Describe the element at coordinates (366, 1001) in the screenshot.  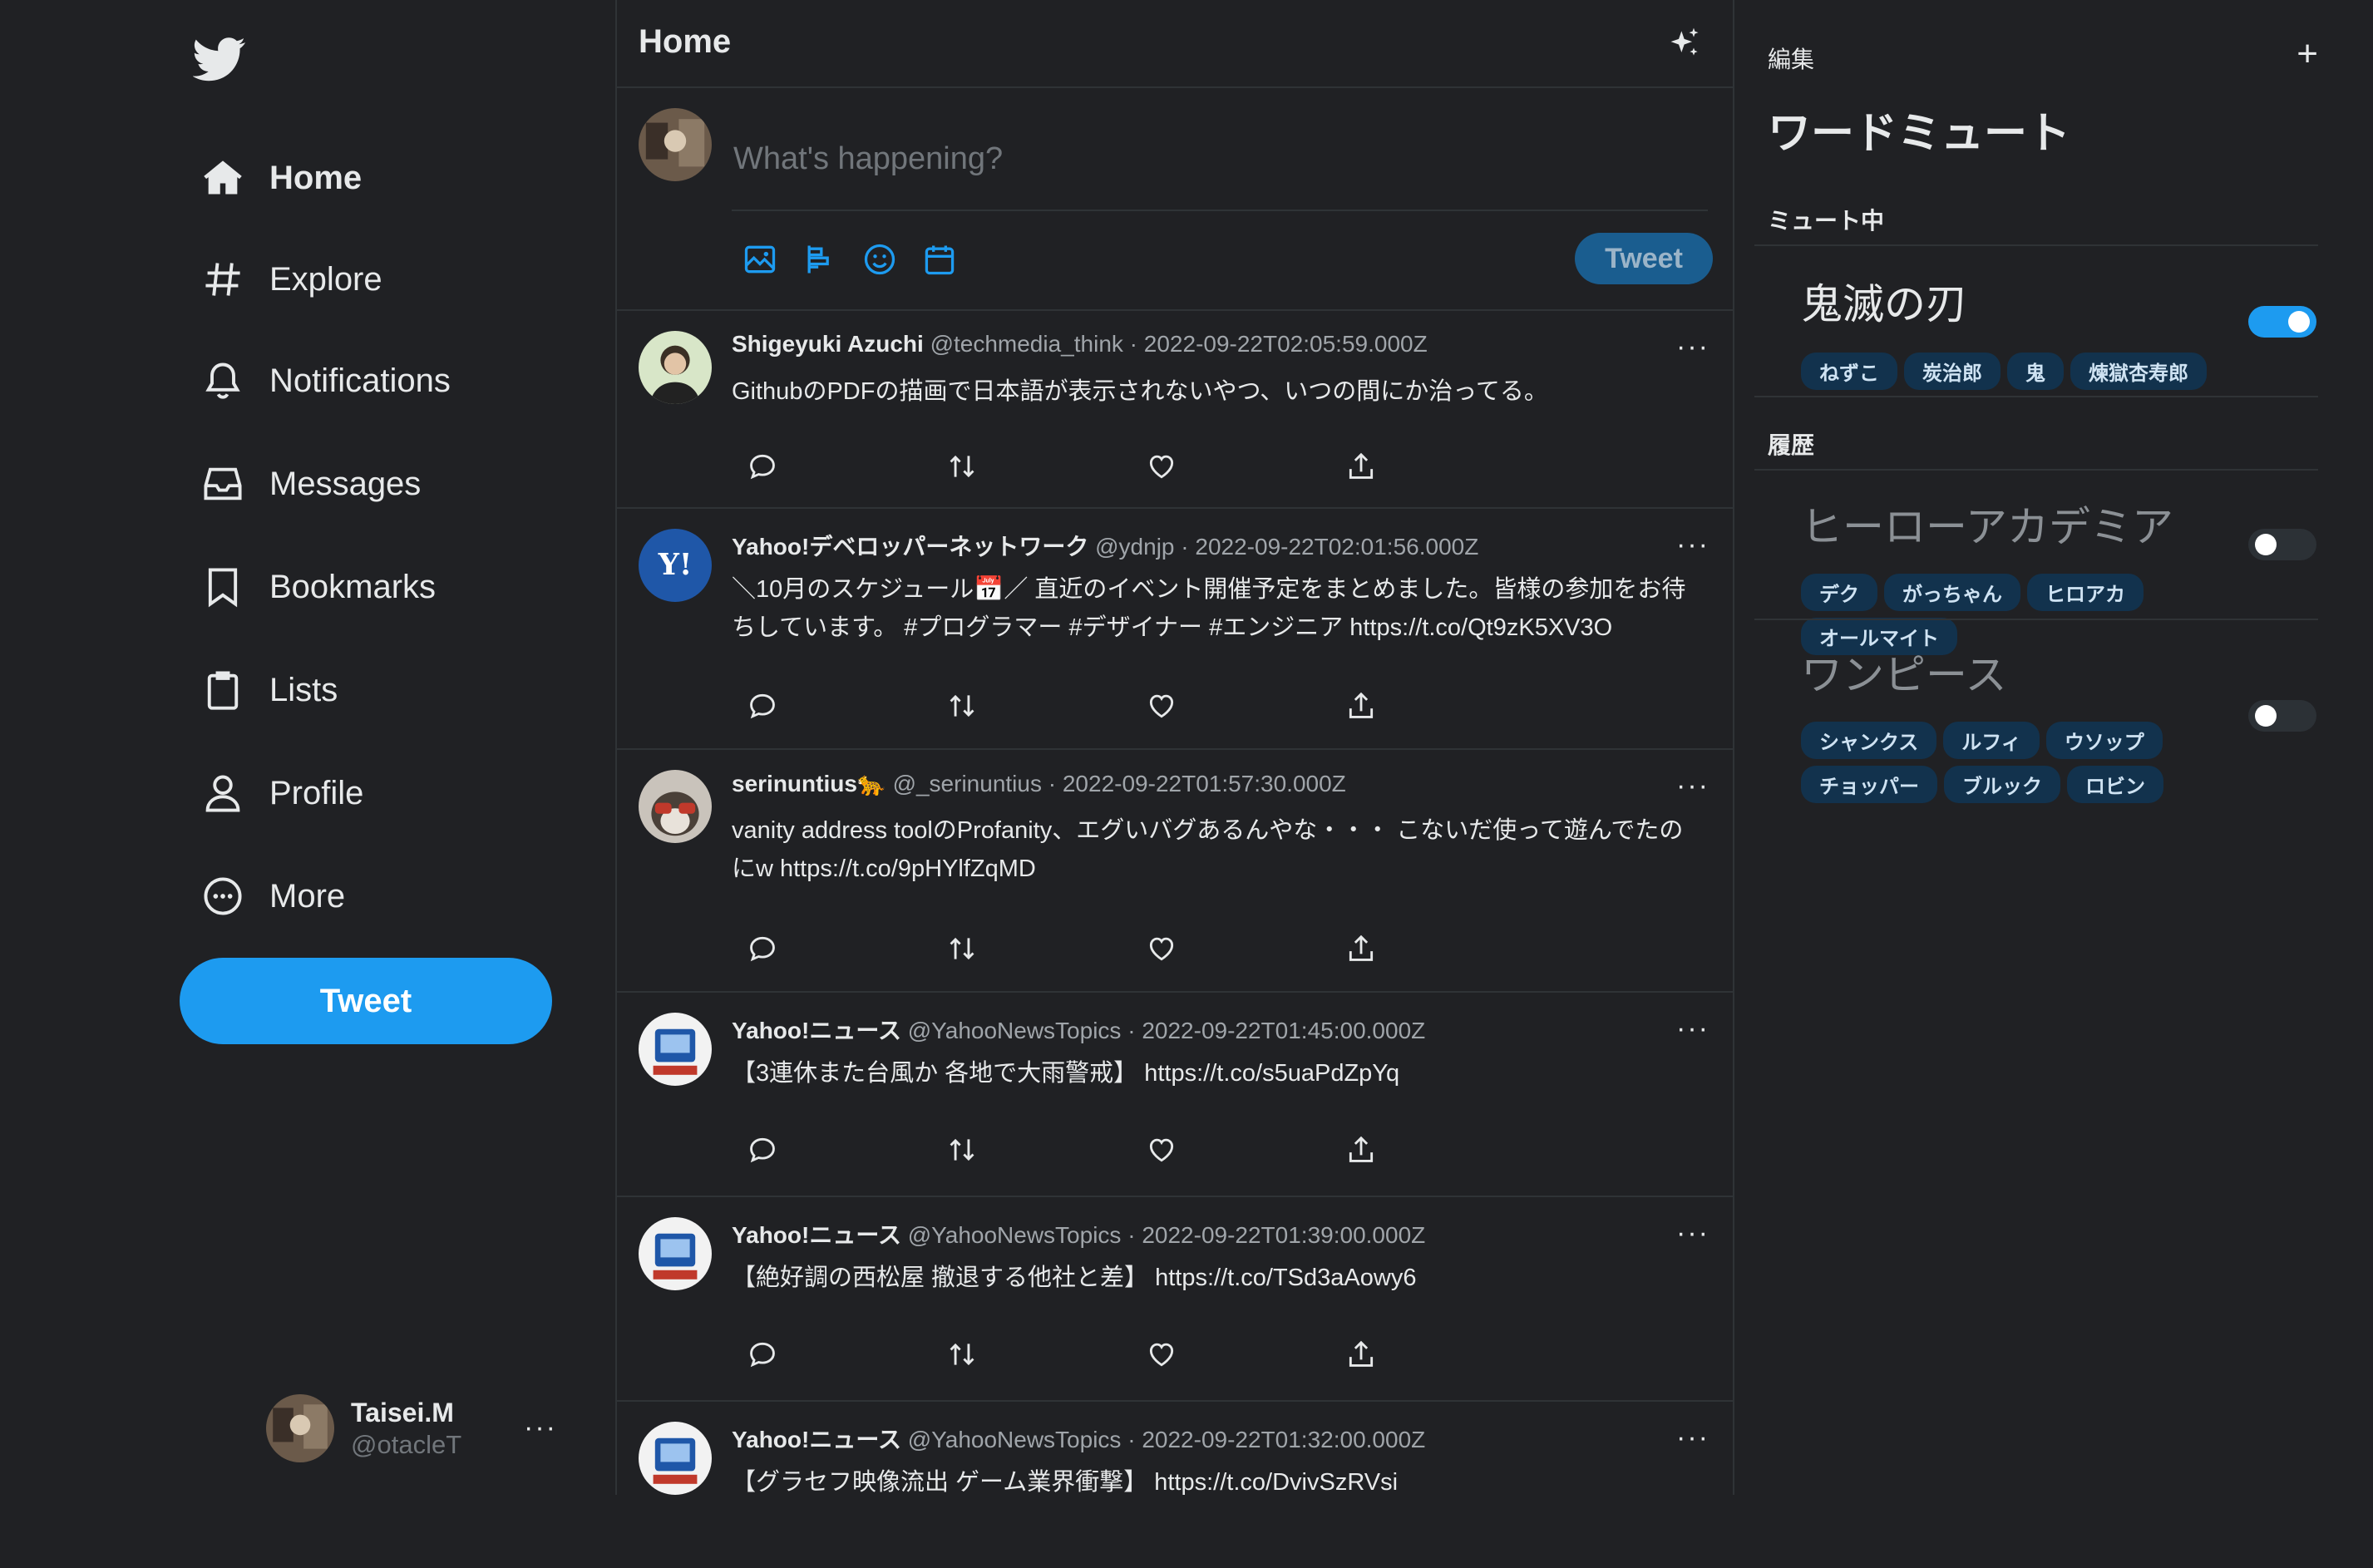
I see `tweet-button: Tweet` at that location.